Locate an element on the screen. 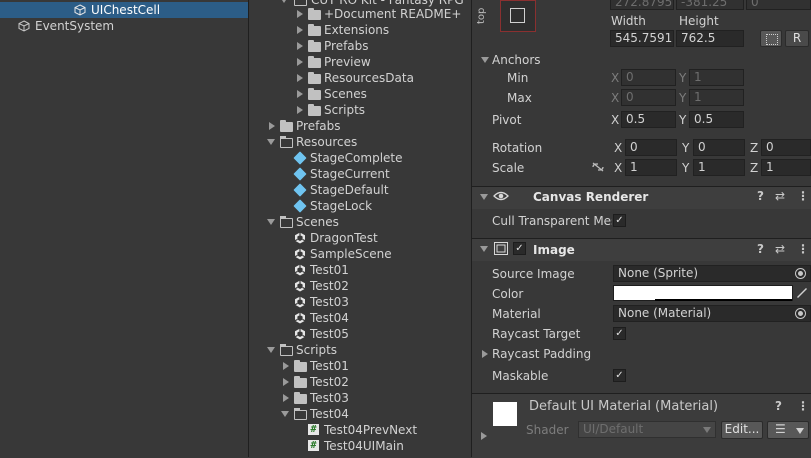 This screenshot has width=811, height=458. eyedropper-icon is located at coordinates (802, 293).